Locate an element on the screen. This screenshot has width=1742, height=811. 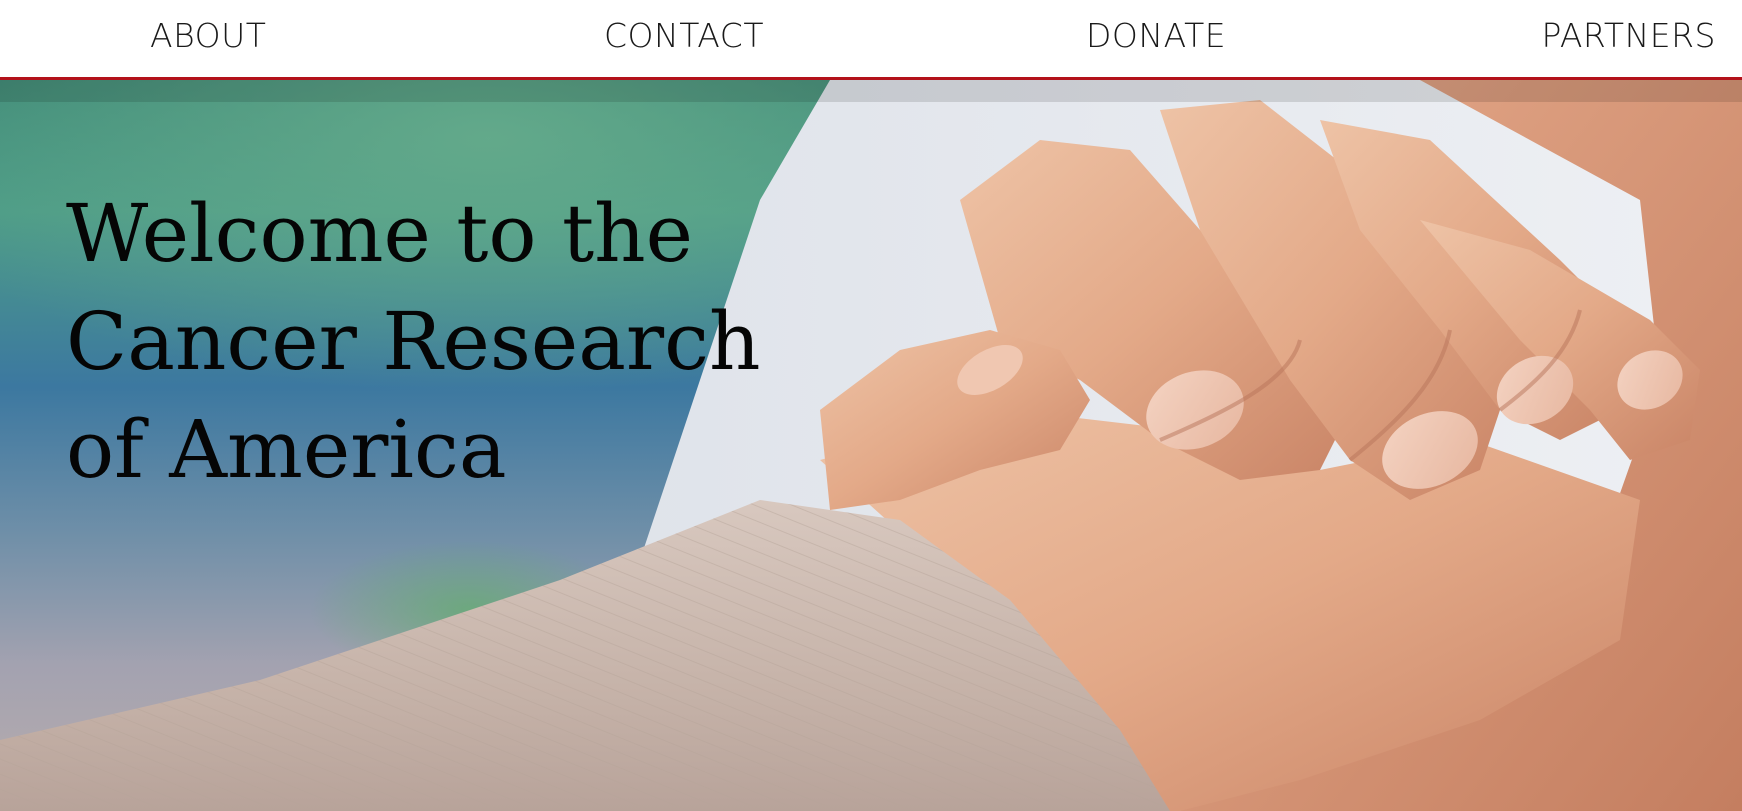
nav-link-partners: PARTNERS is located at coordinates (1629, 36).